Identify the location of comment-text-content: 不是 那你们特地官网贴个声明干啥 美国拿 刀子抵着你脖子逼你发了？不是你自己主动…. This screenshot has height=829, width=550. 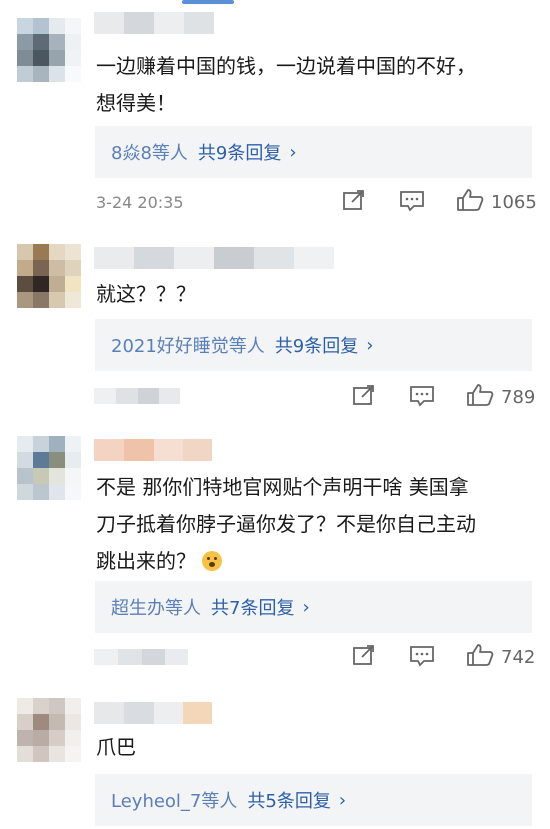
(286, 524).